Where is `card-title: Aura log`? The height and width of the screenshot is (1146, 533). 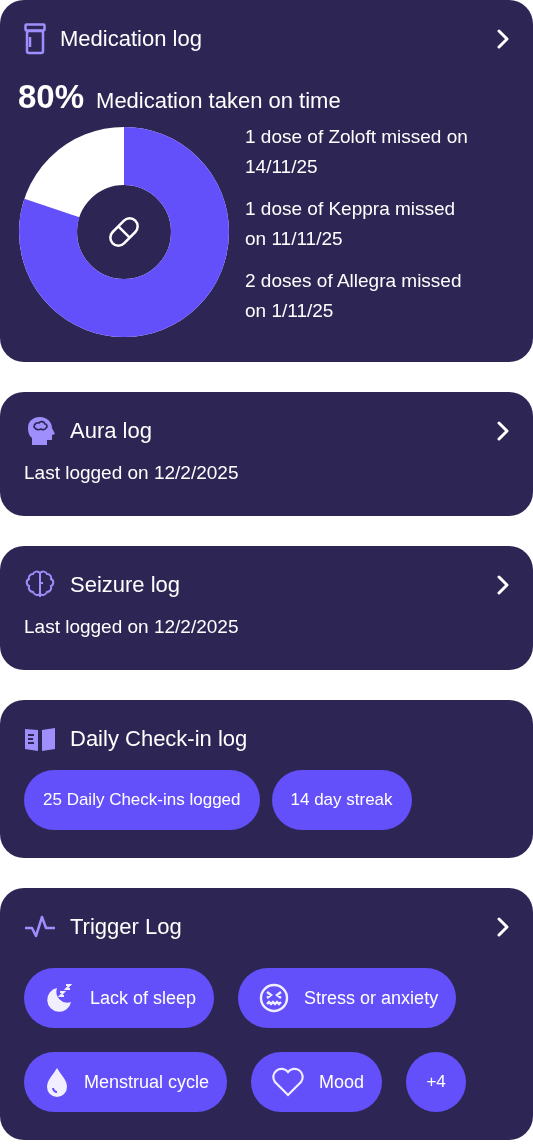 card-title: Aura log is located at coordinates (111, 431).